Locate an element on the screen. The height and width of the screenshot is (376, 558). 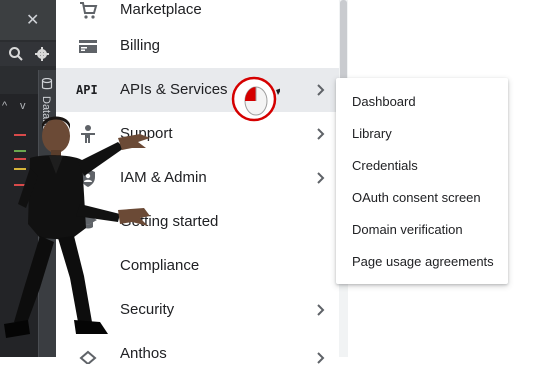
scrollbar-thumb is located at coordinates (343, 42).